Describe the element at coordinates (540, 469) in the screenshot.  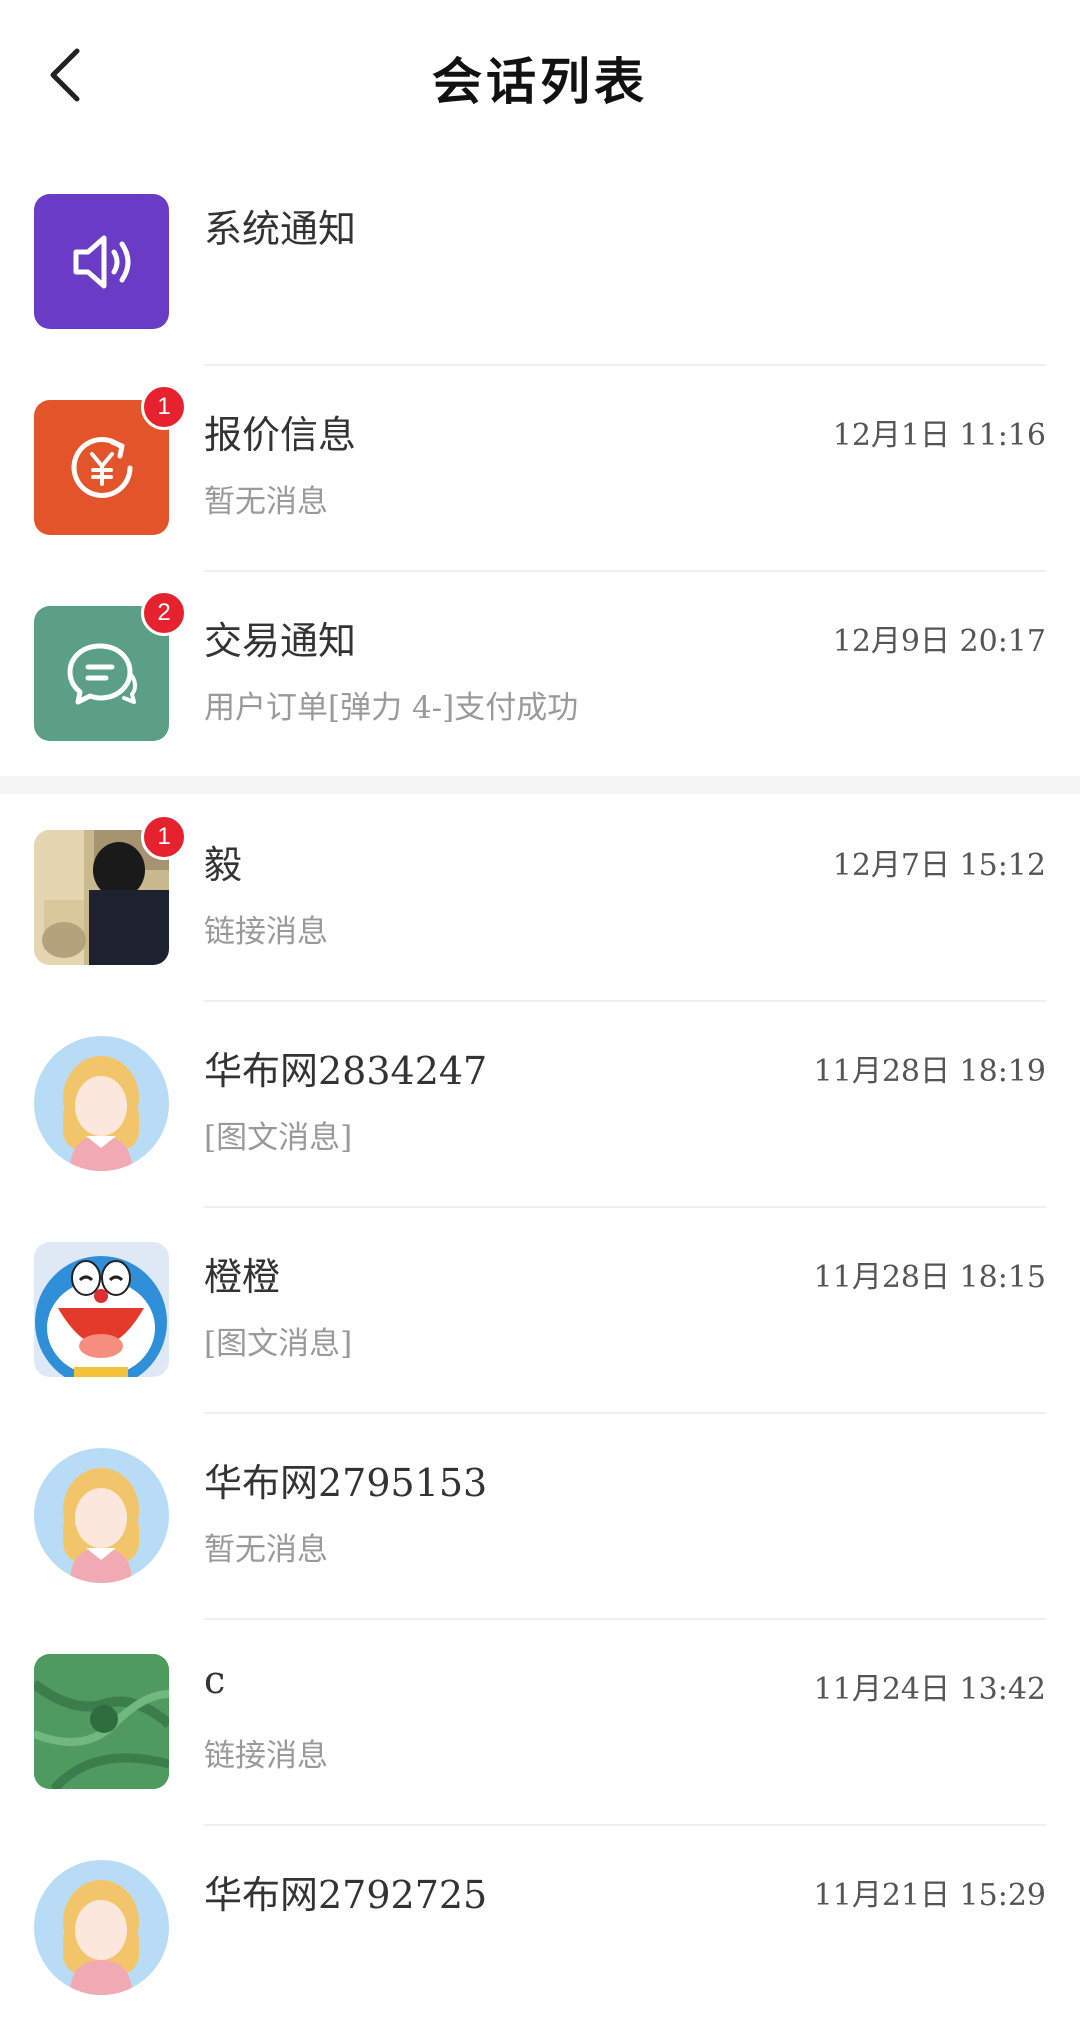
I see `conversation-quote-info: 1 报价信息 12月1日 11:16 暂无消息` at that location.